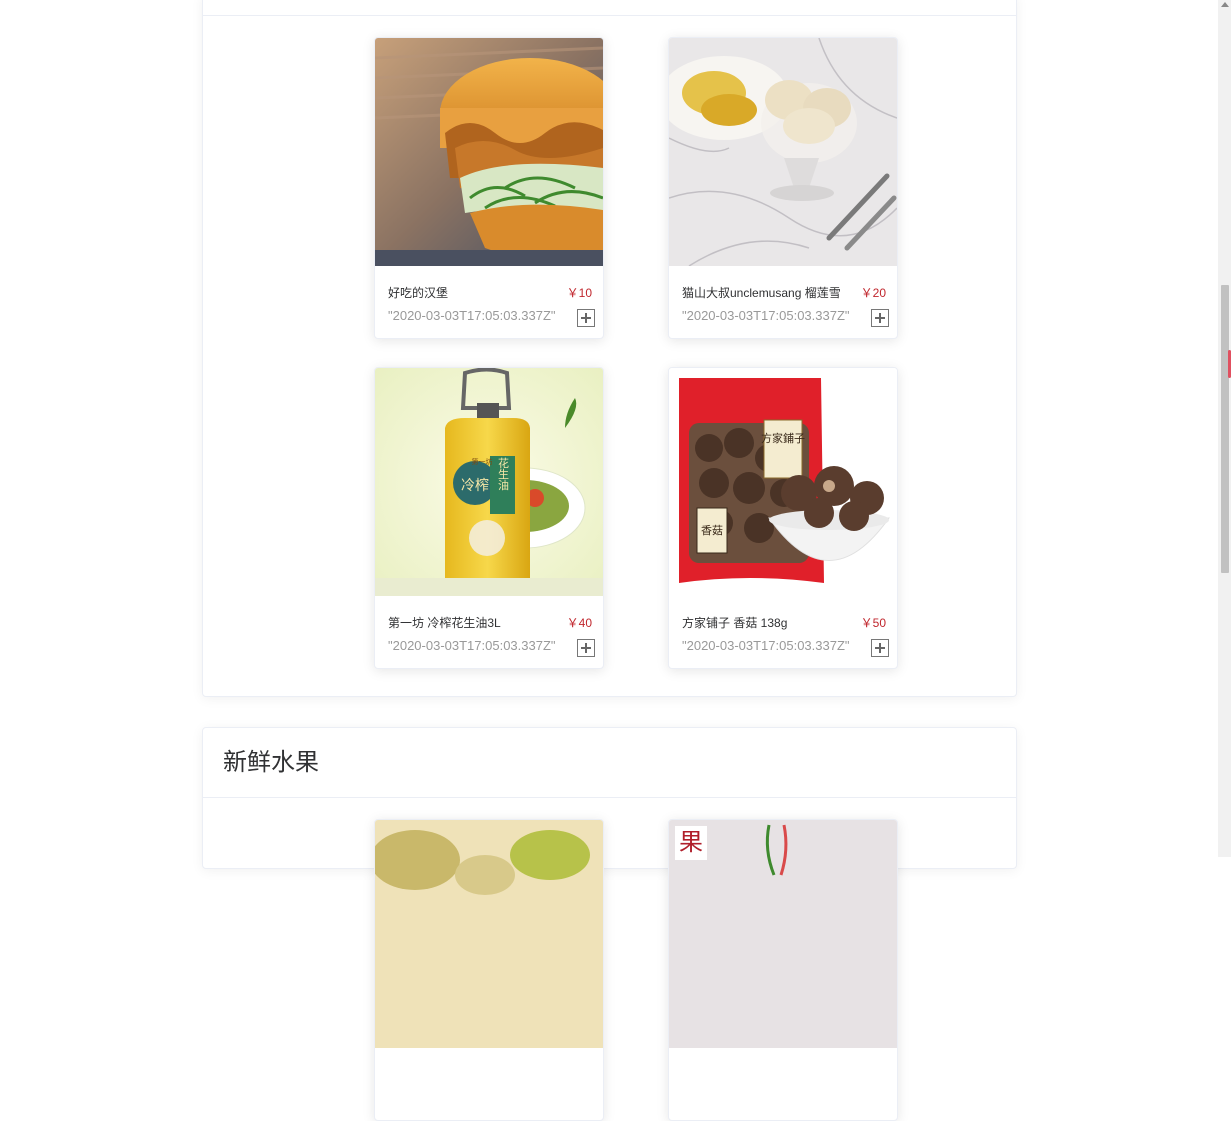 The image size is (1231, 1121). Describe the element at coordinates (444, 623) in the screenshot. I see `product-name: 第一坊 冷榨花生油3L` at that location.